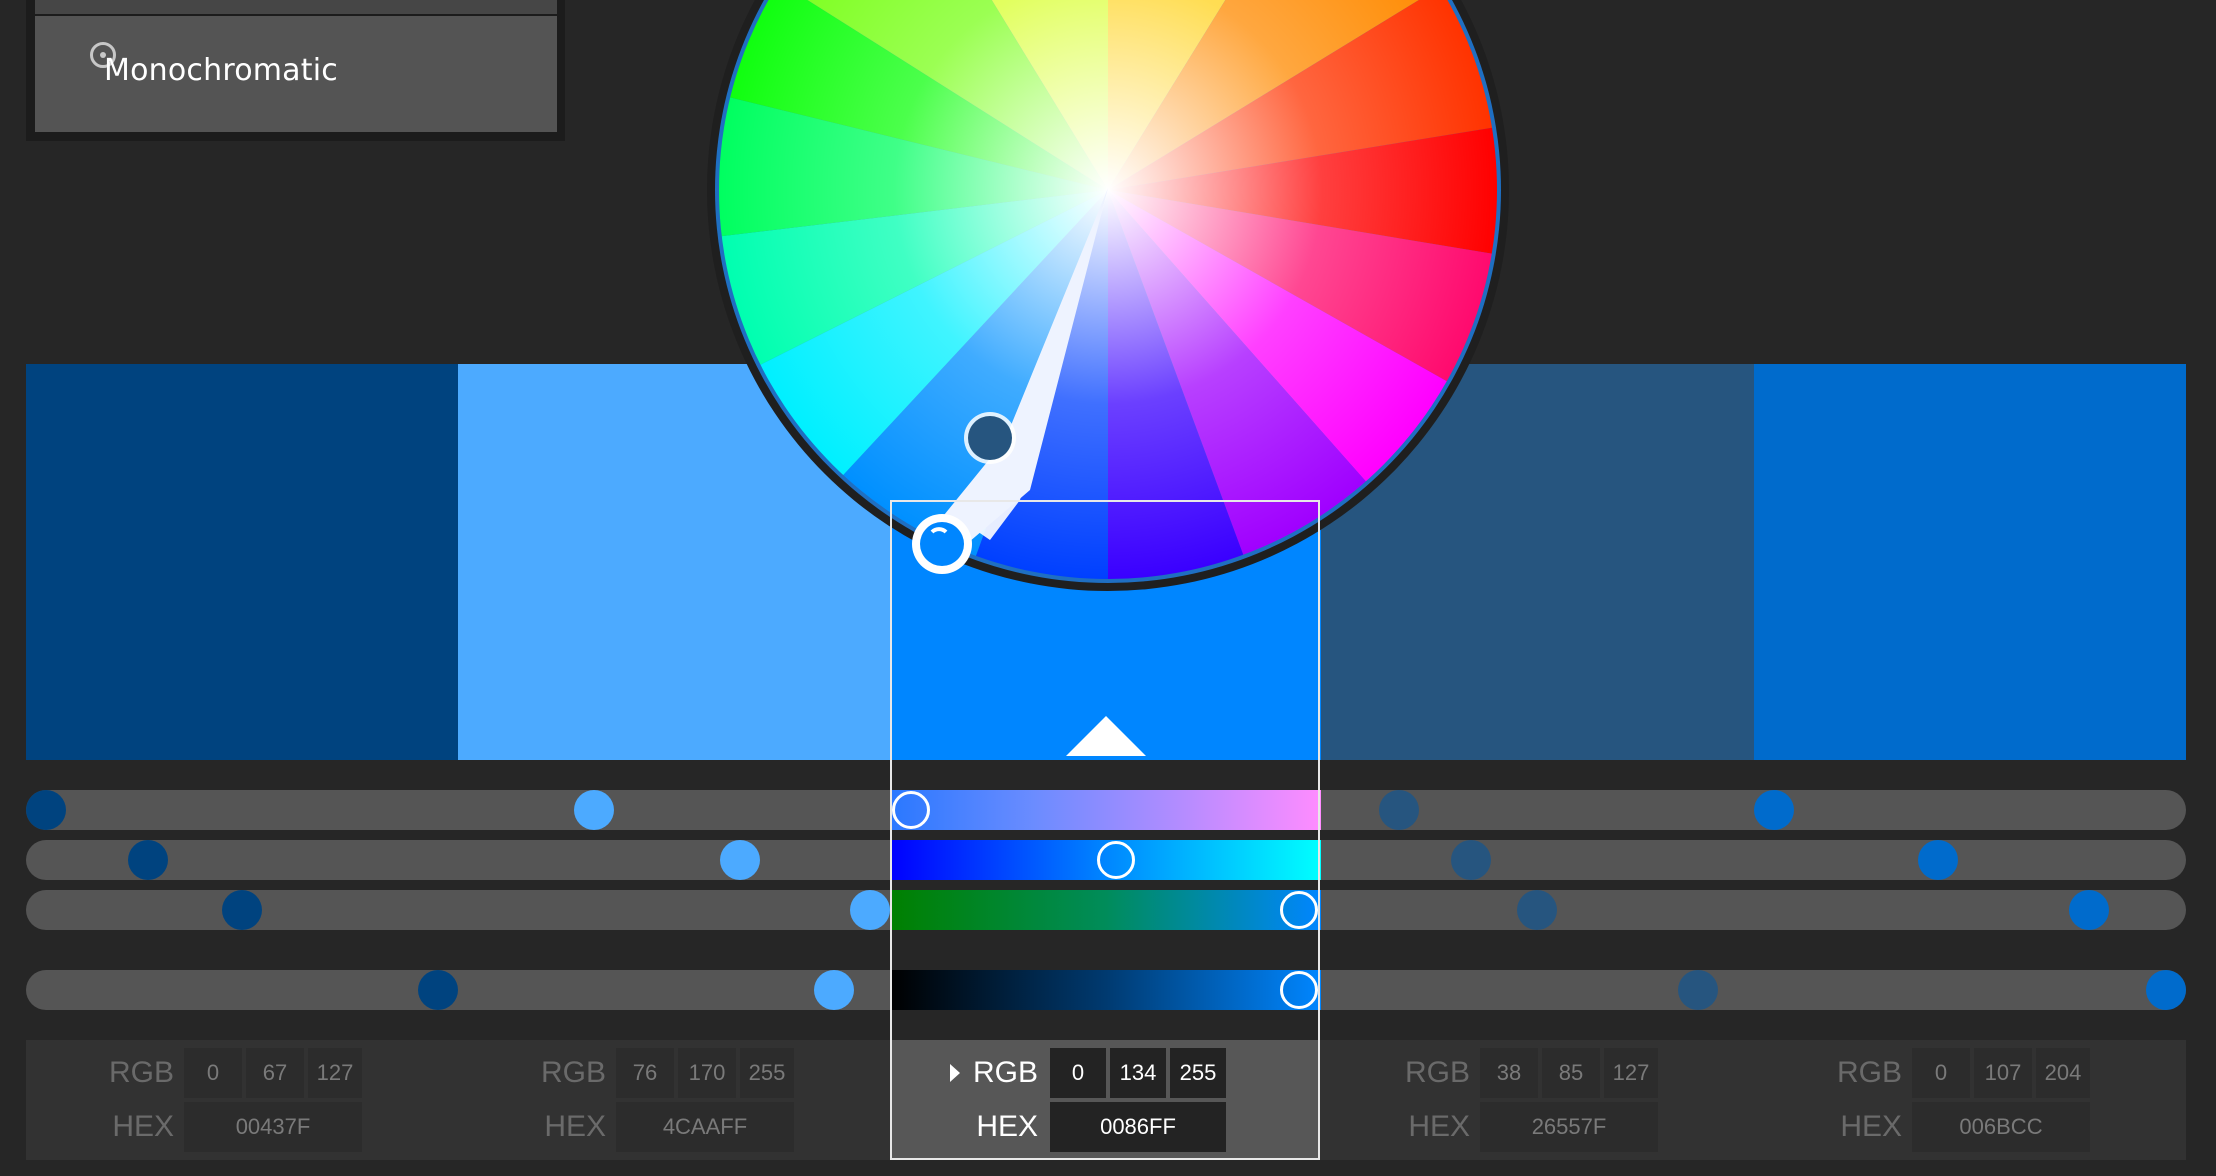 This screenshot has width=2216, height=1176. What do you see at coordinates (911, 810) in the screenshot?
I see `hue-handle-active` at bounding box center [911, 810].